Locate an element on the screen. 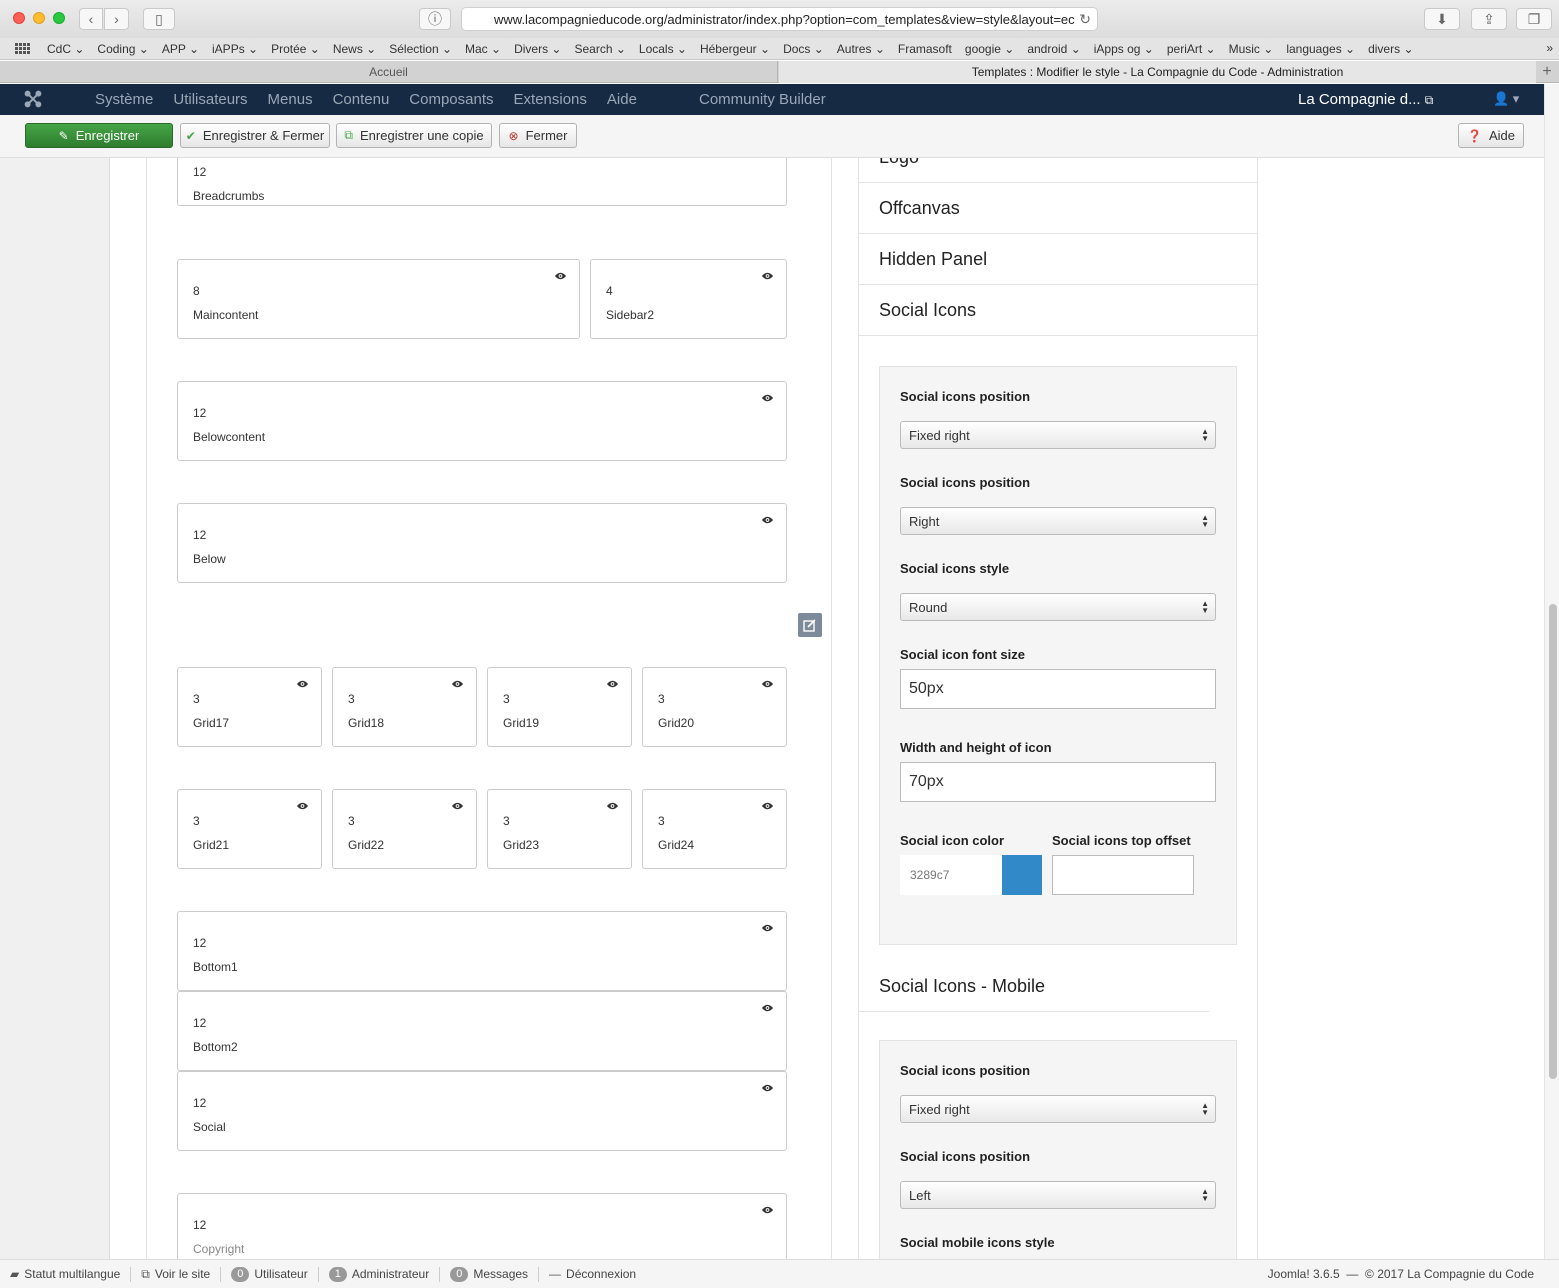  admin-status: 1 Administrateur is located at coordinates (380, 1274).